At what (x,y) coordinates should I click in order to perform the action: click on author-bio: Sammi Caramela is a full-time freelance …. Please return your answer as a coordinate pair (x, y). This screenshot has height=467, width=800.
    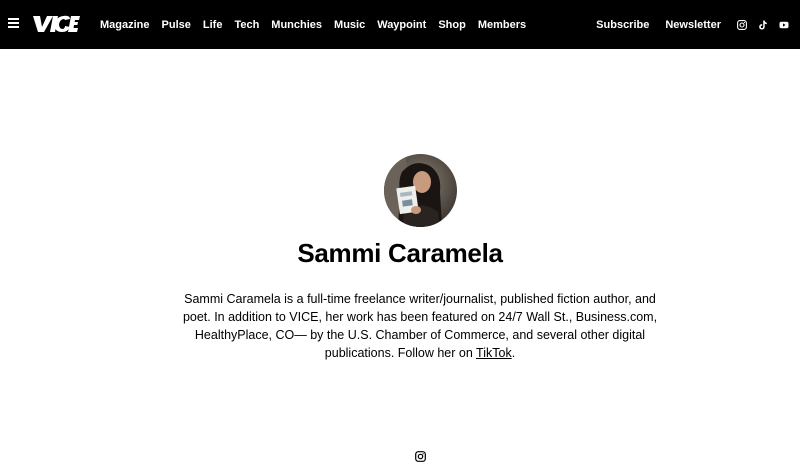
    Looking at the image, I should click on (420, 326).